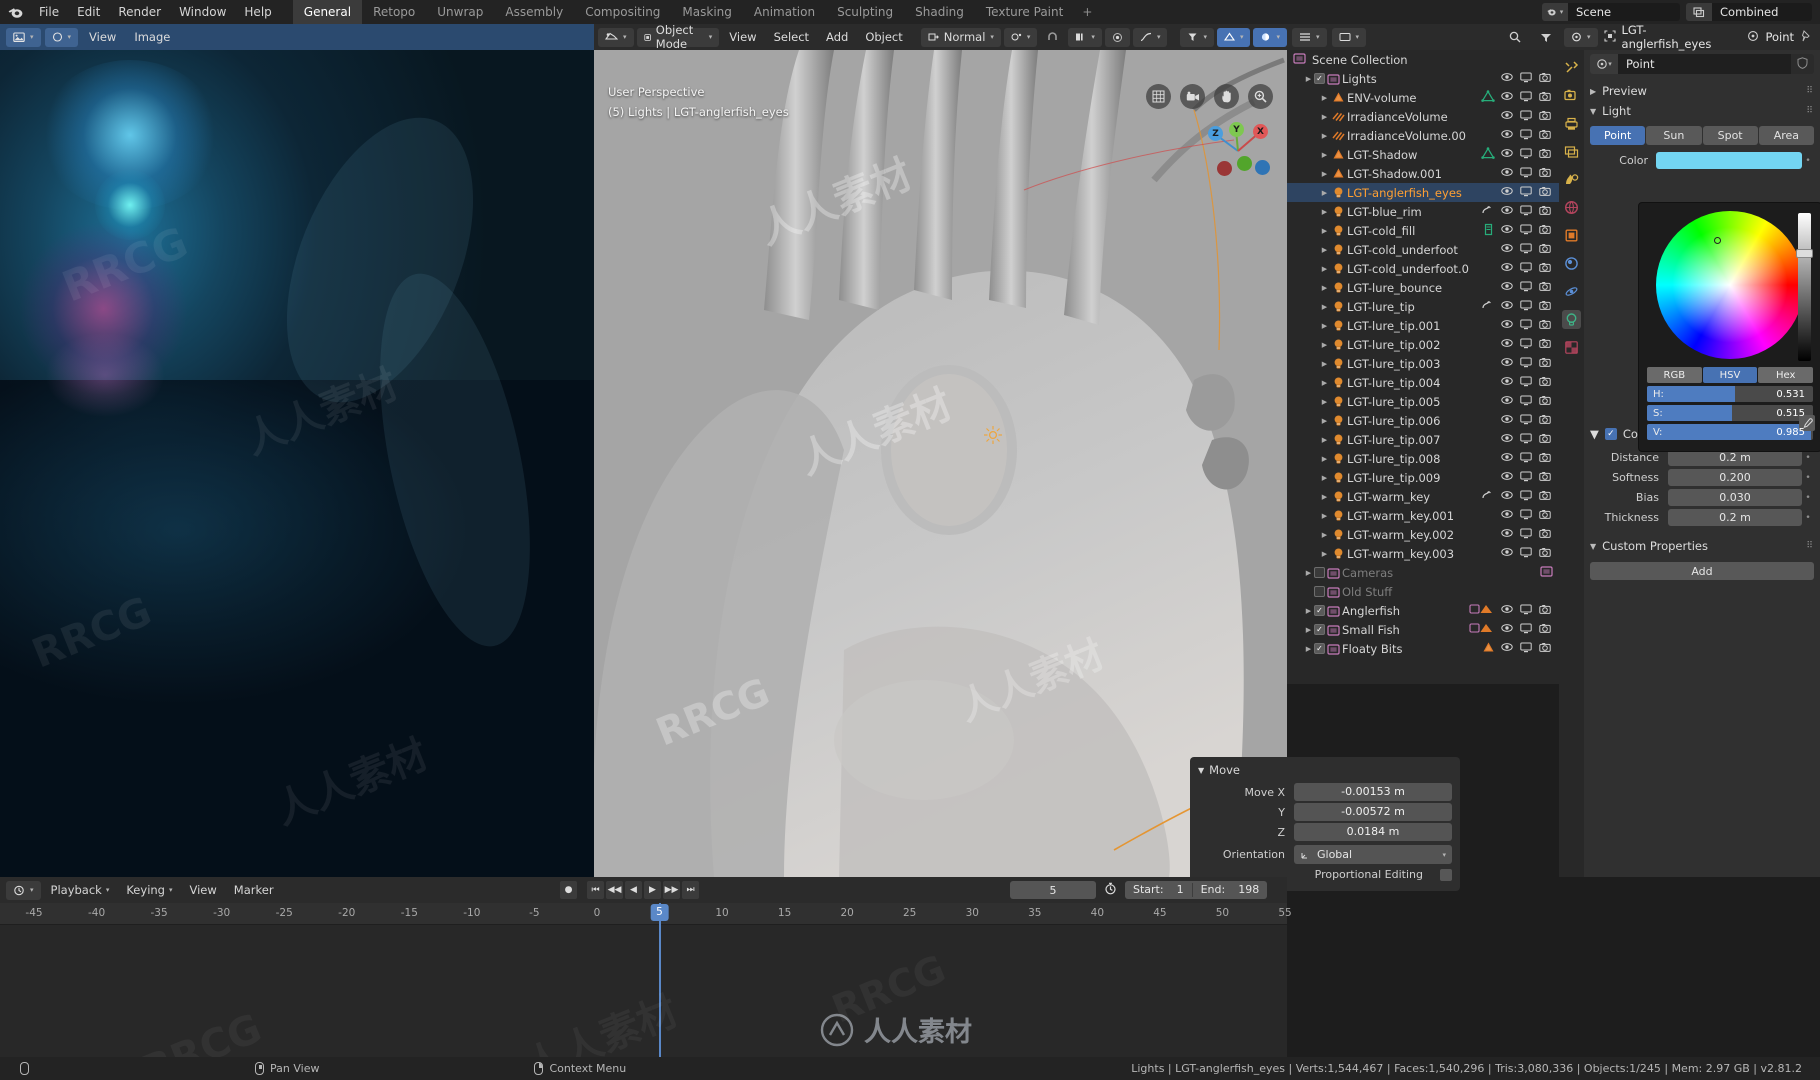 The width and height of the screenshot is (1820, 1080). Describe the element at coordinates (1196, 890) in the screenshot. I see `frame-range-fields: Start: 1 End: 198` at that location.